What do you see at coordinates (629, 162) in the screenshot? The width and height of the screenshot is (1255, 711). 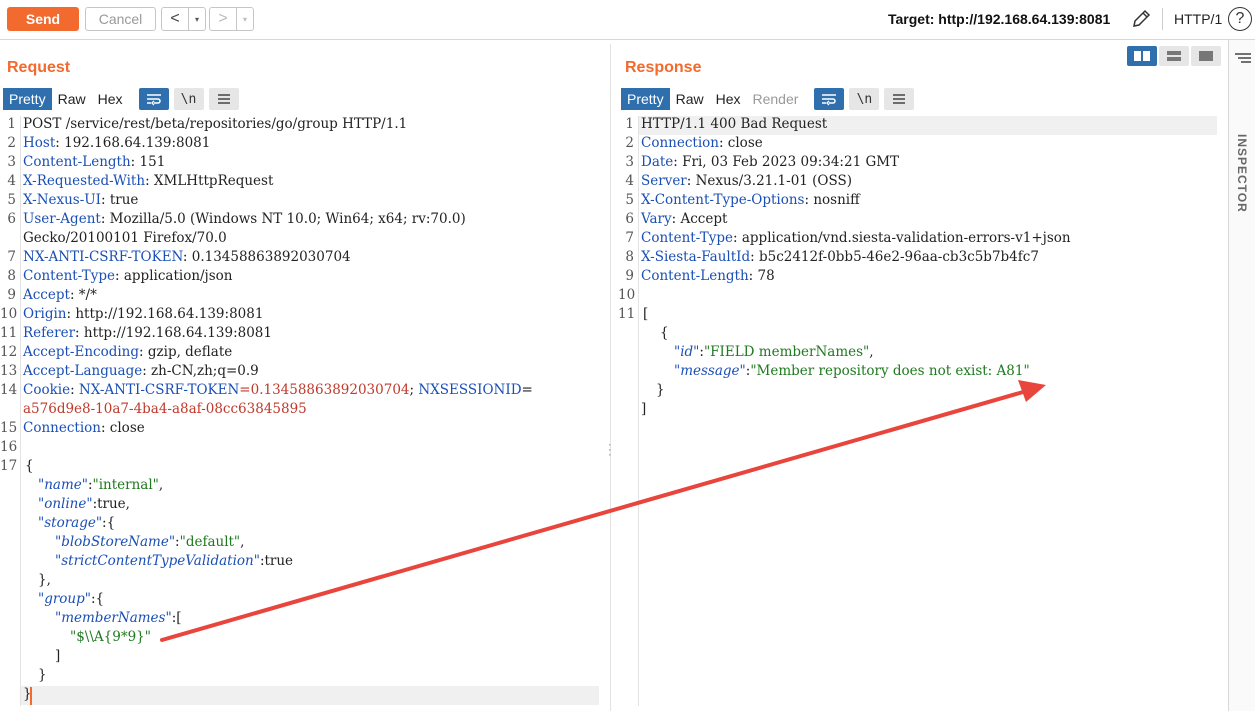 I see `line-number: 3` at bounding box center [629, 162].